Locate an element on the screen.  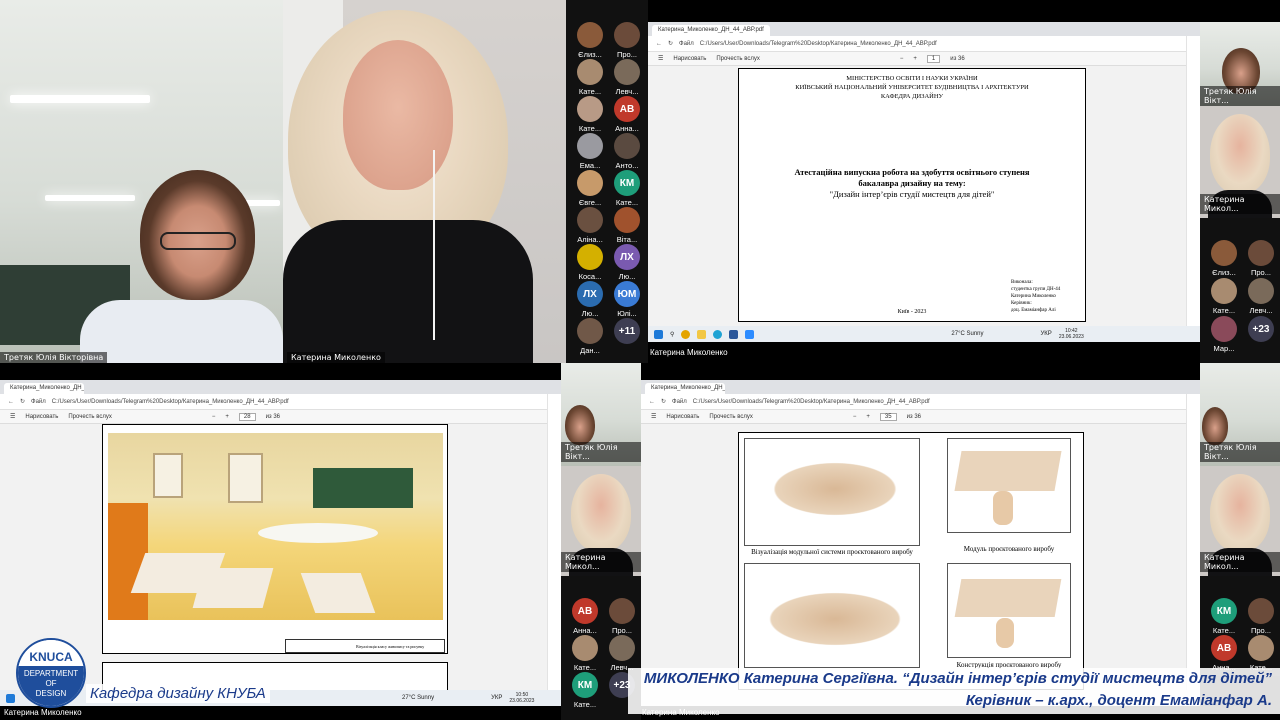
participant-avatar: АВ is located at coordinates (627, 109).